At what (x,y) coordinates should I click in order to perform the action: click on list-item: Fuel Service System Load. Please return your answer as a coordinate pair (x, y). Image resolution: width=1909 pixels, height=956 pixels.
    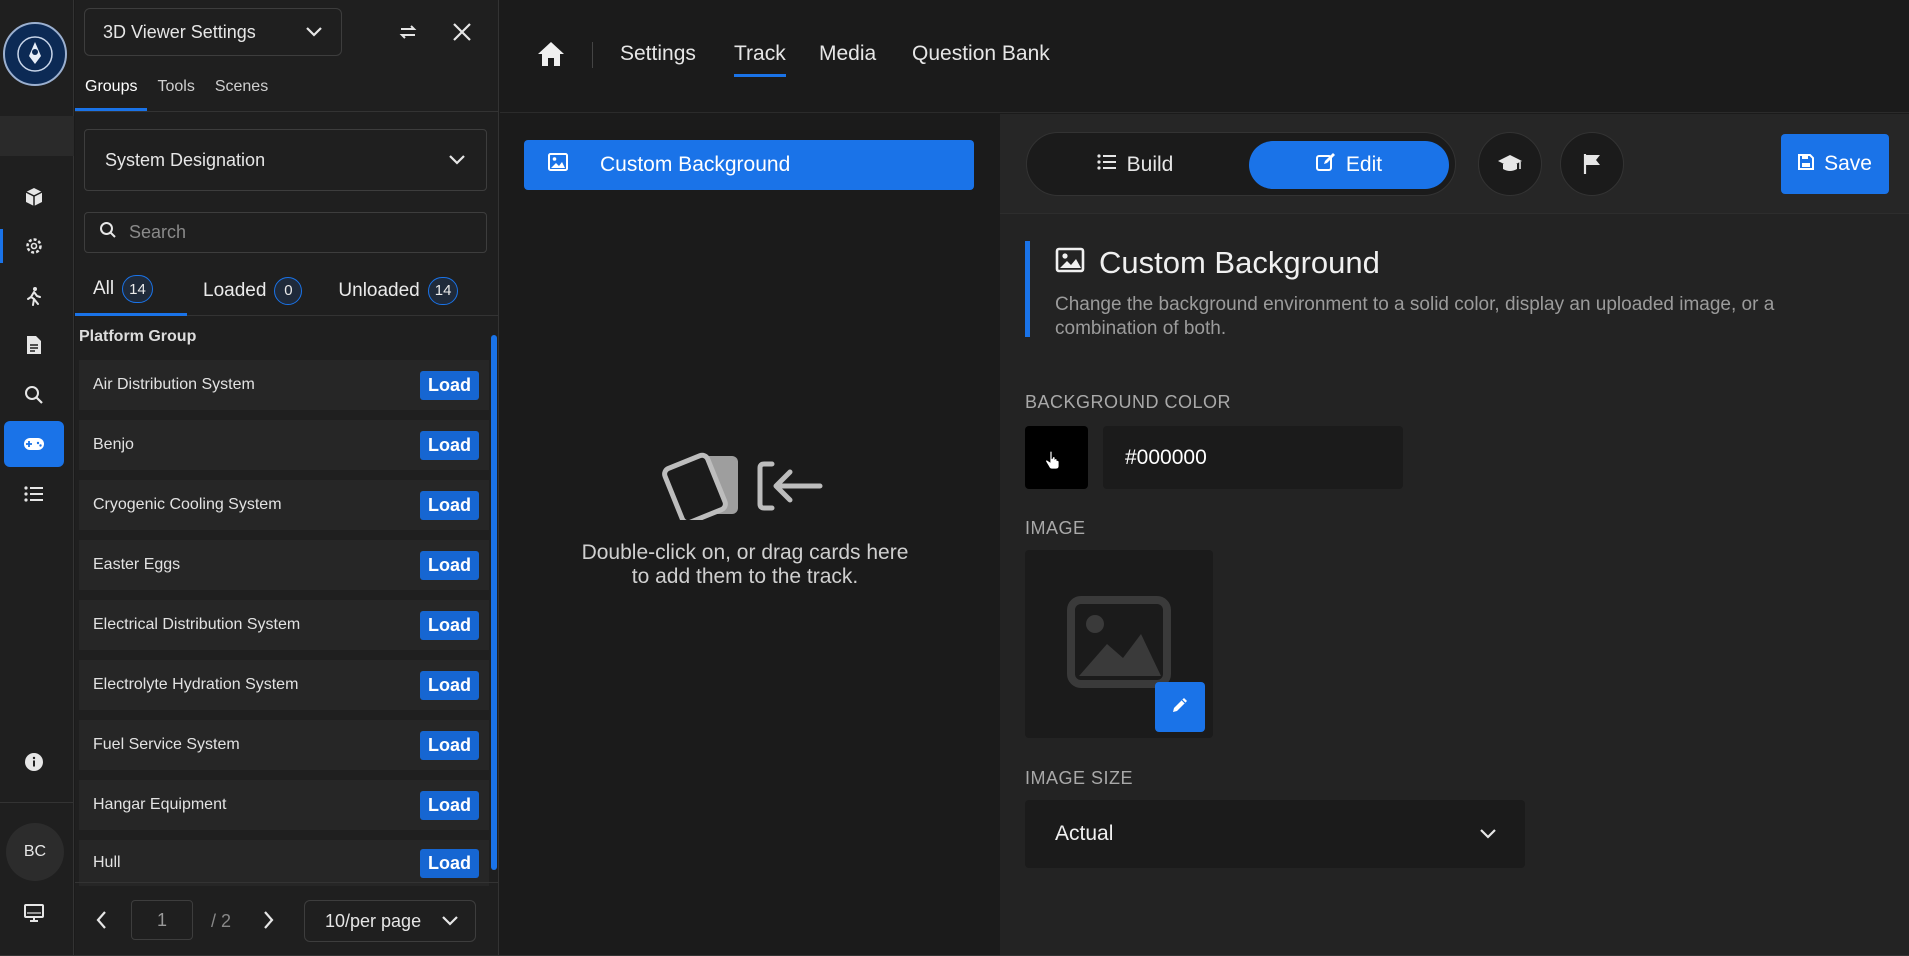
    Looking at the image, I should click on (284, 745).